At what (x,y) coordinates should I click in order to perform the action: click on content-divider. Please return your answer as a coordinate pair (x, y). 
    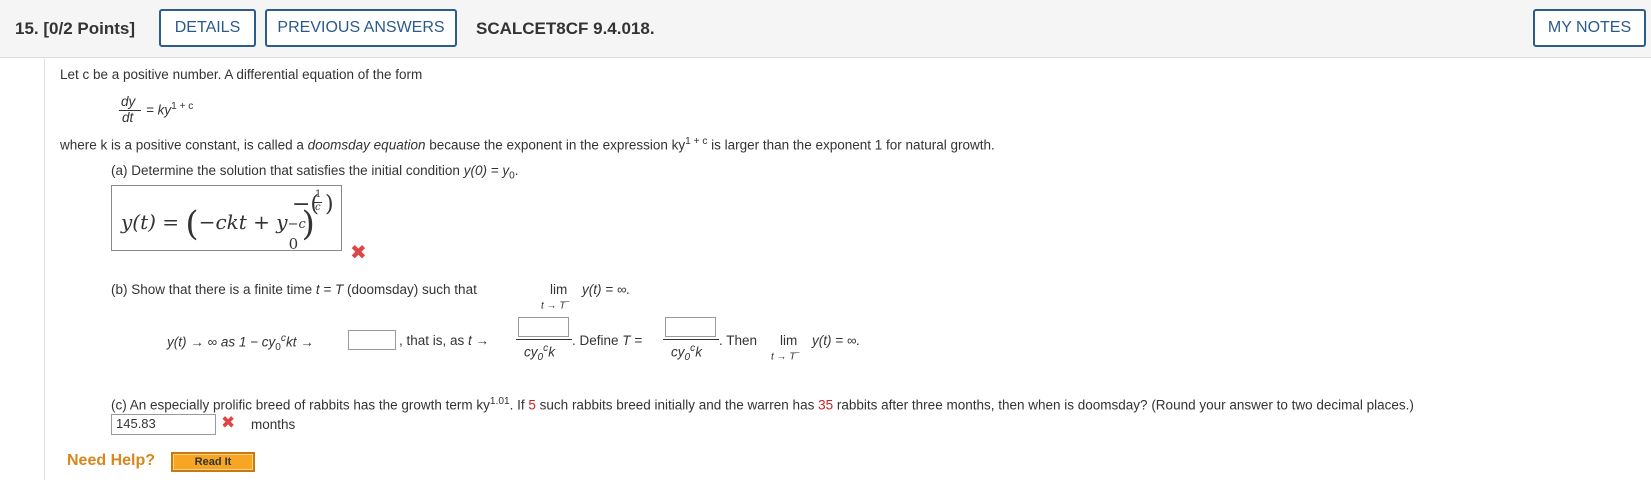
    Looking at the image, I should click on (44, 268).